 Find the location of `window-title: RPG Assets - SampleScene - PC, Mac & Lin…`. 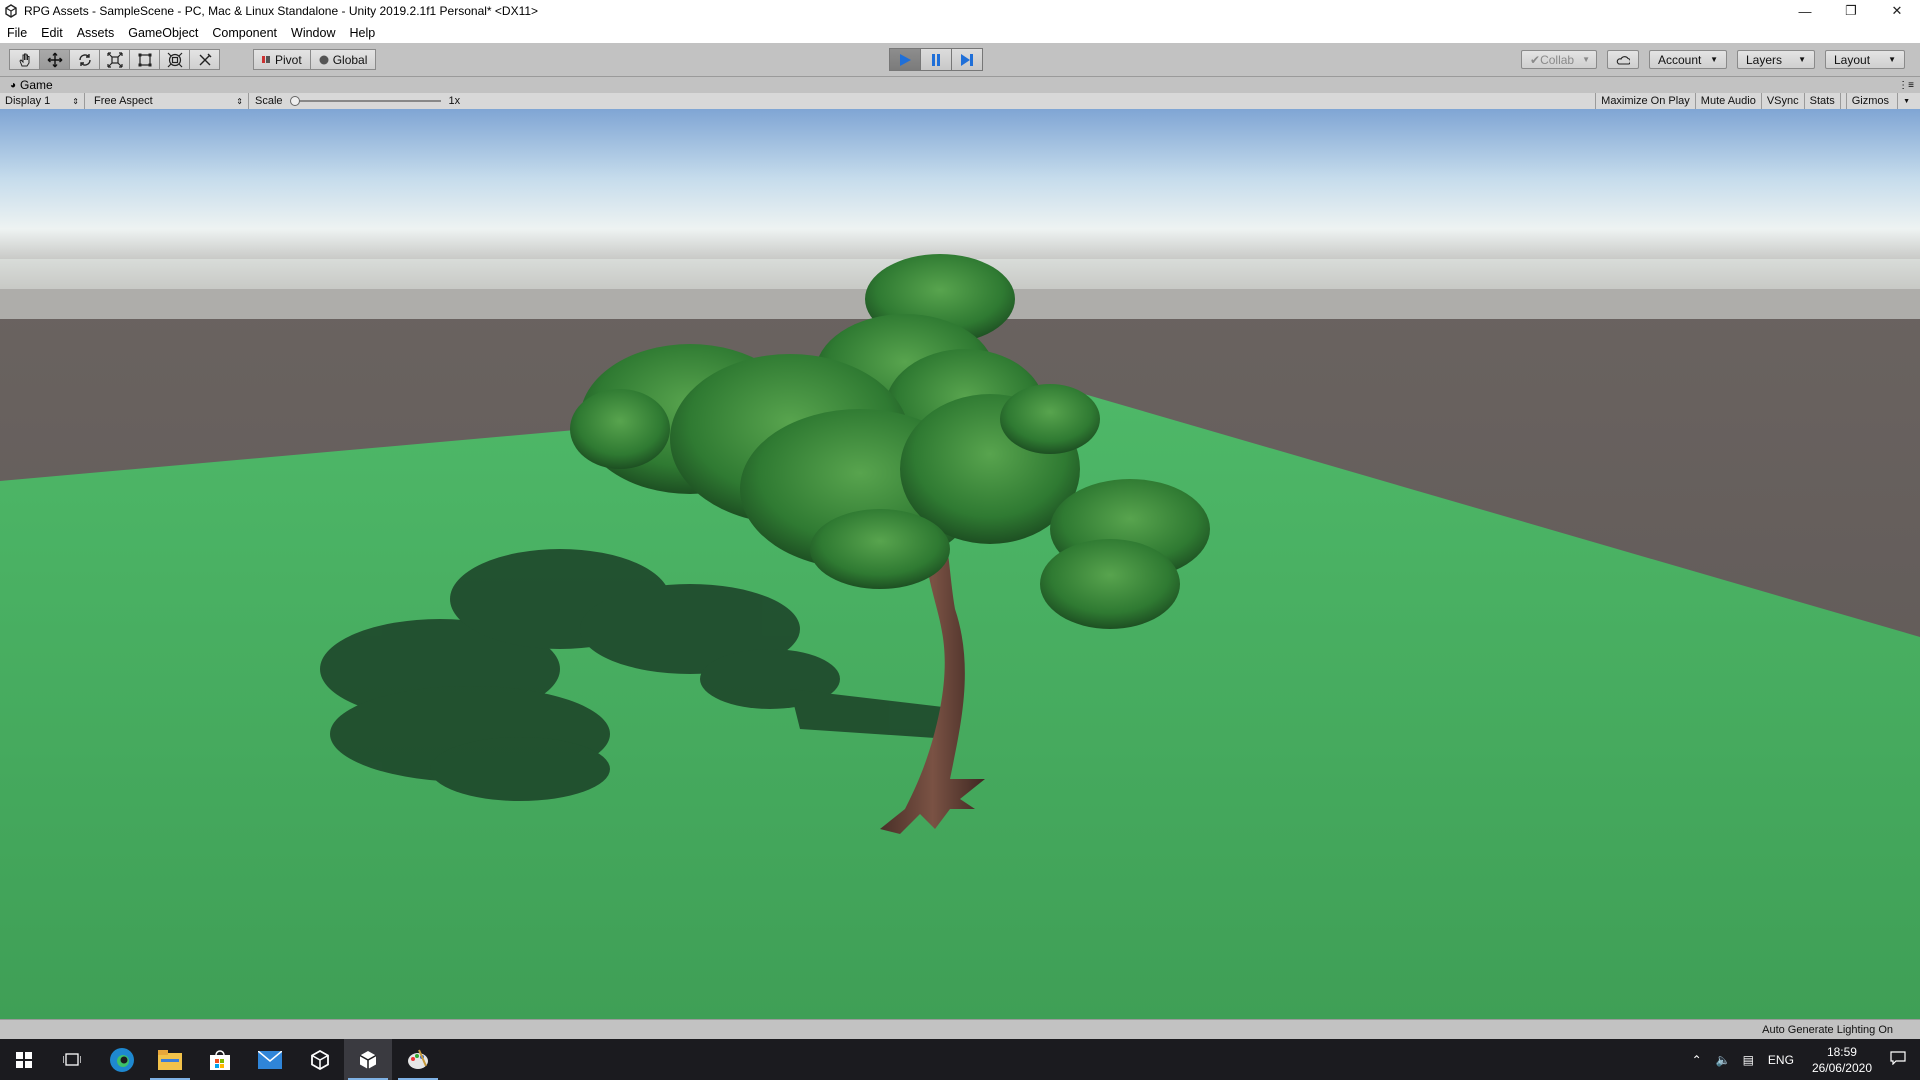

window-title: RPG Assets - SampleScene - PC, Mac & Lin… is located at coordinates (281, 11).